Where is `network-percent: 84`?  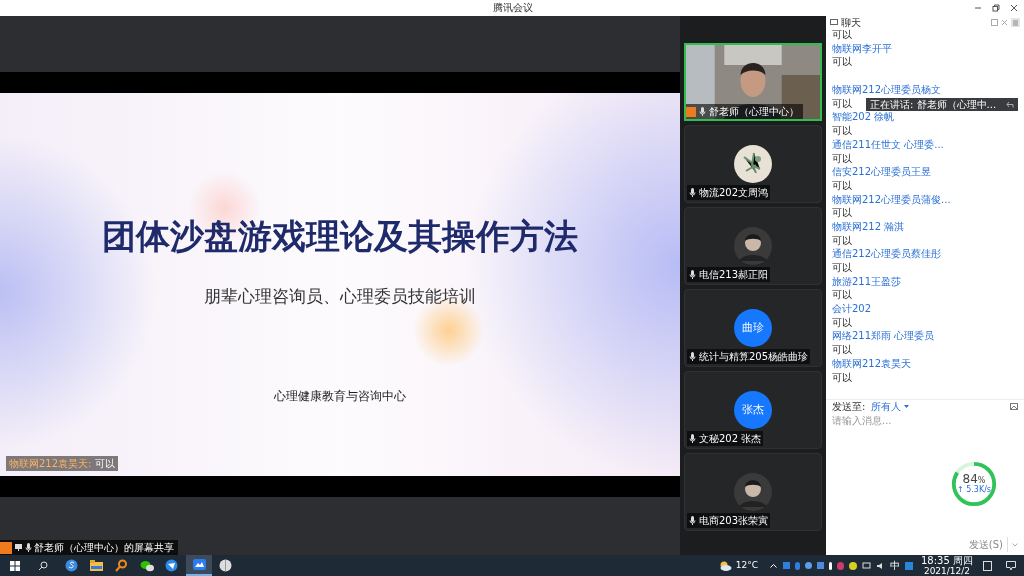 network-percent: 84 is located at coordinates (970, 479).